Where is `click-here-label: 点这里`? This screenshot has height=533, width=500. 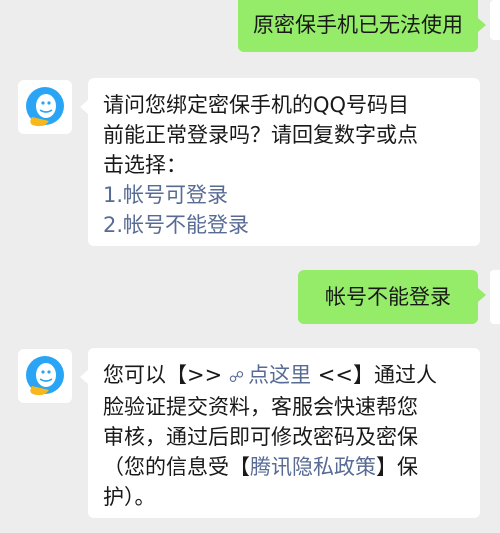 click-here-label: 点这里 is located at coordinates (280, 375).